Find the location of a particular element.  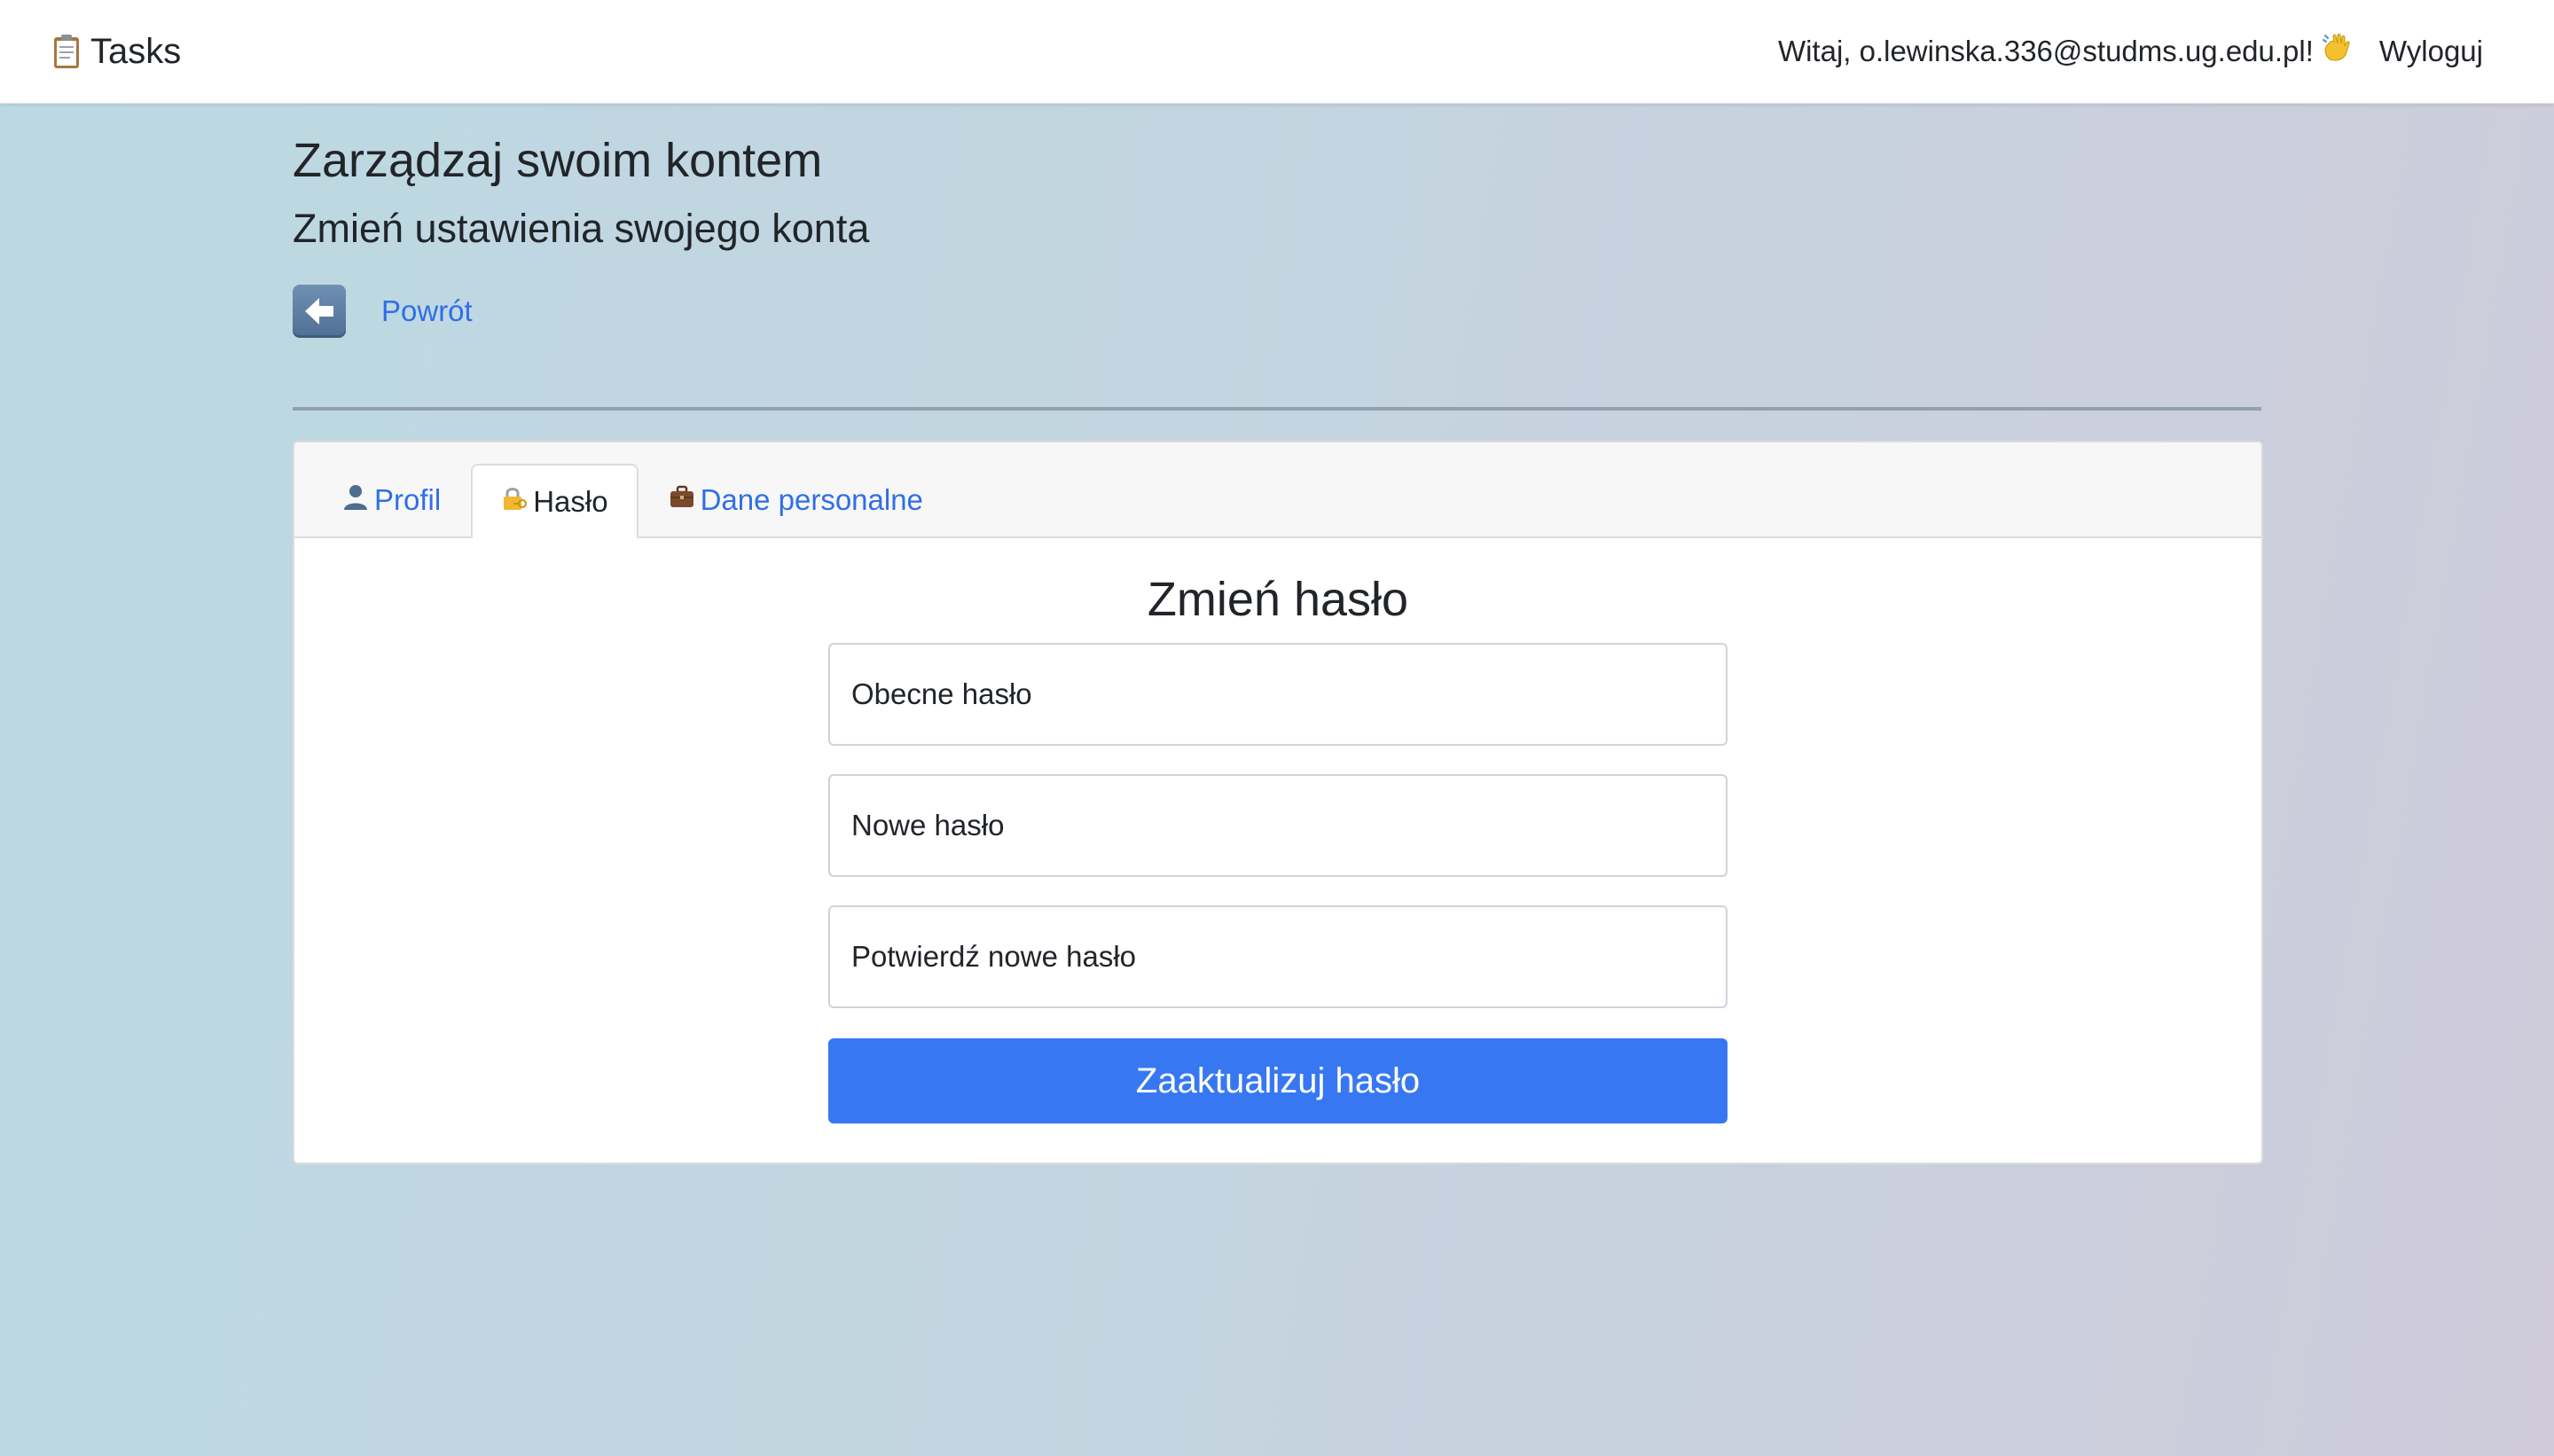

briefcase-icon is located at coordinates (682, 500).